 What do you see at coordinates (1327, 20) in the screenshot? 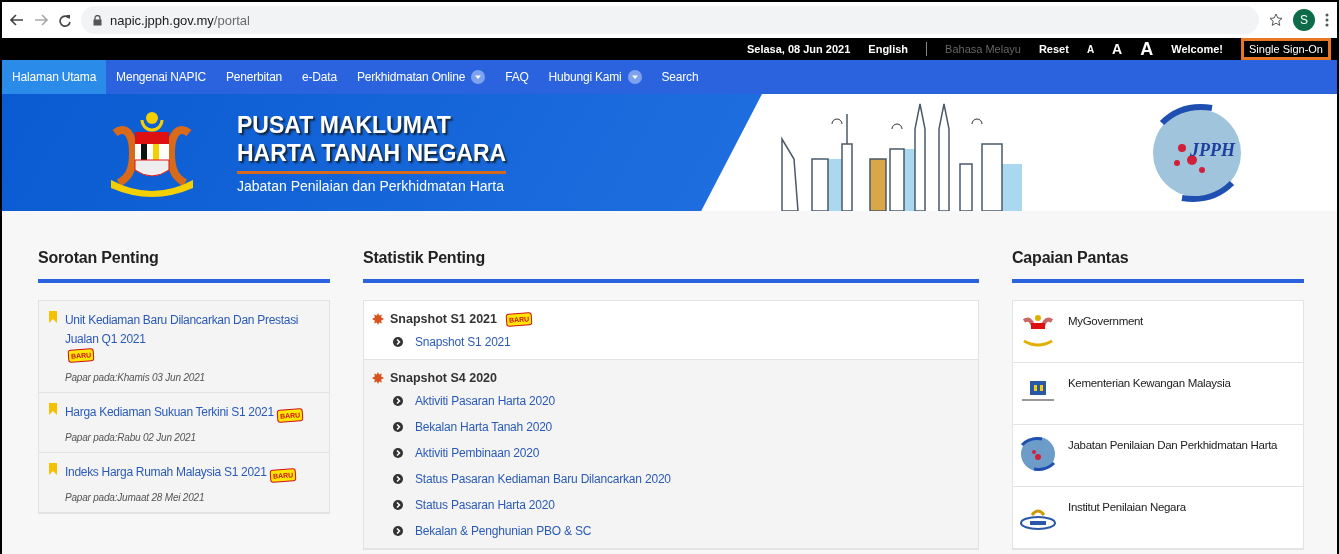
I see `more-menu-icon` at bounding box center [1327, 20].